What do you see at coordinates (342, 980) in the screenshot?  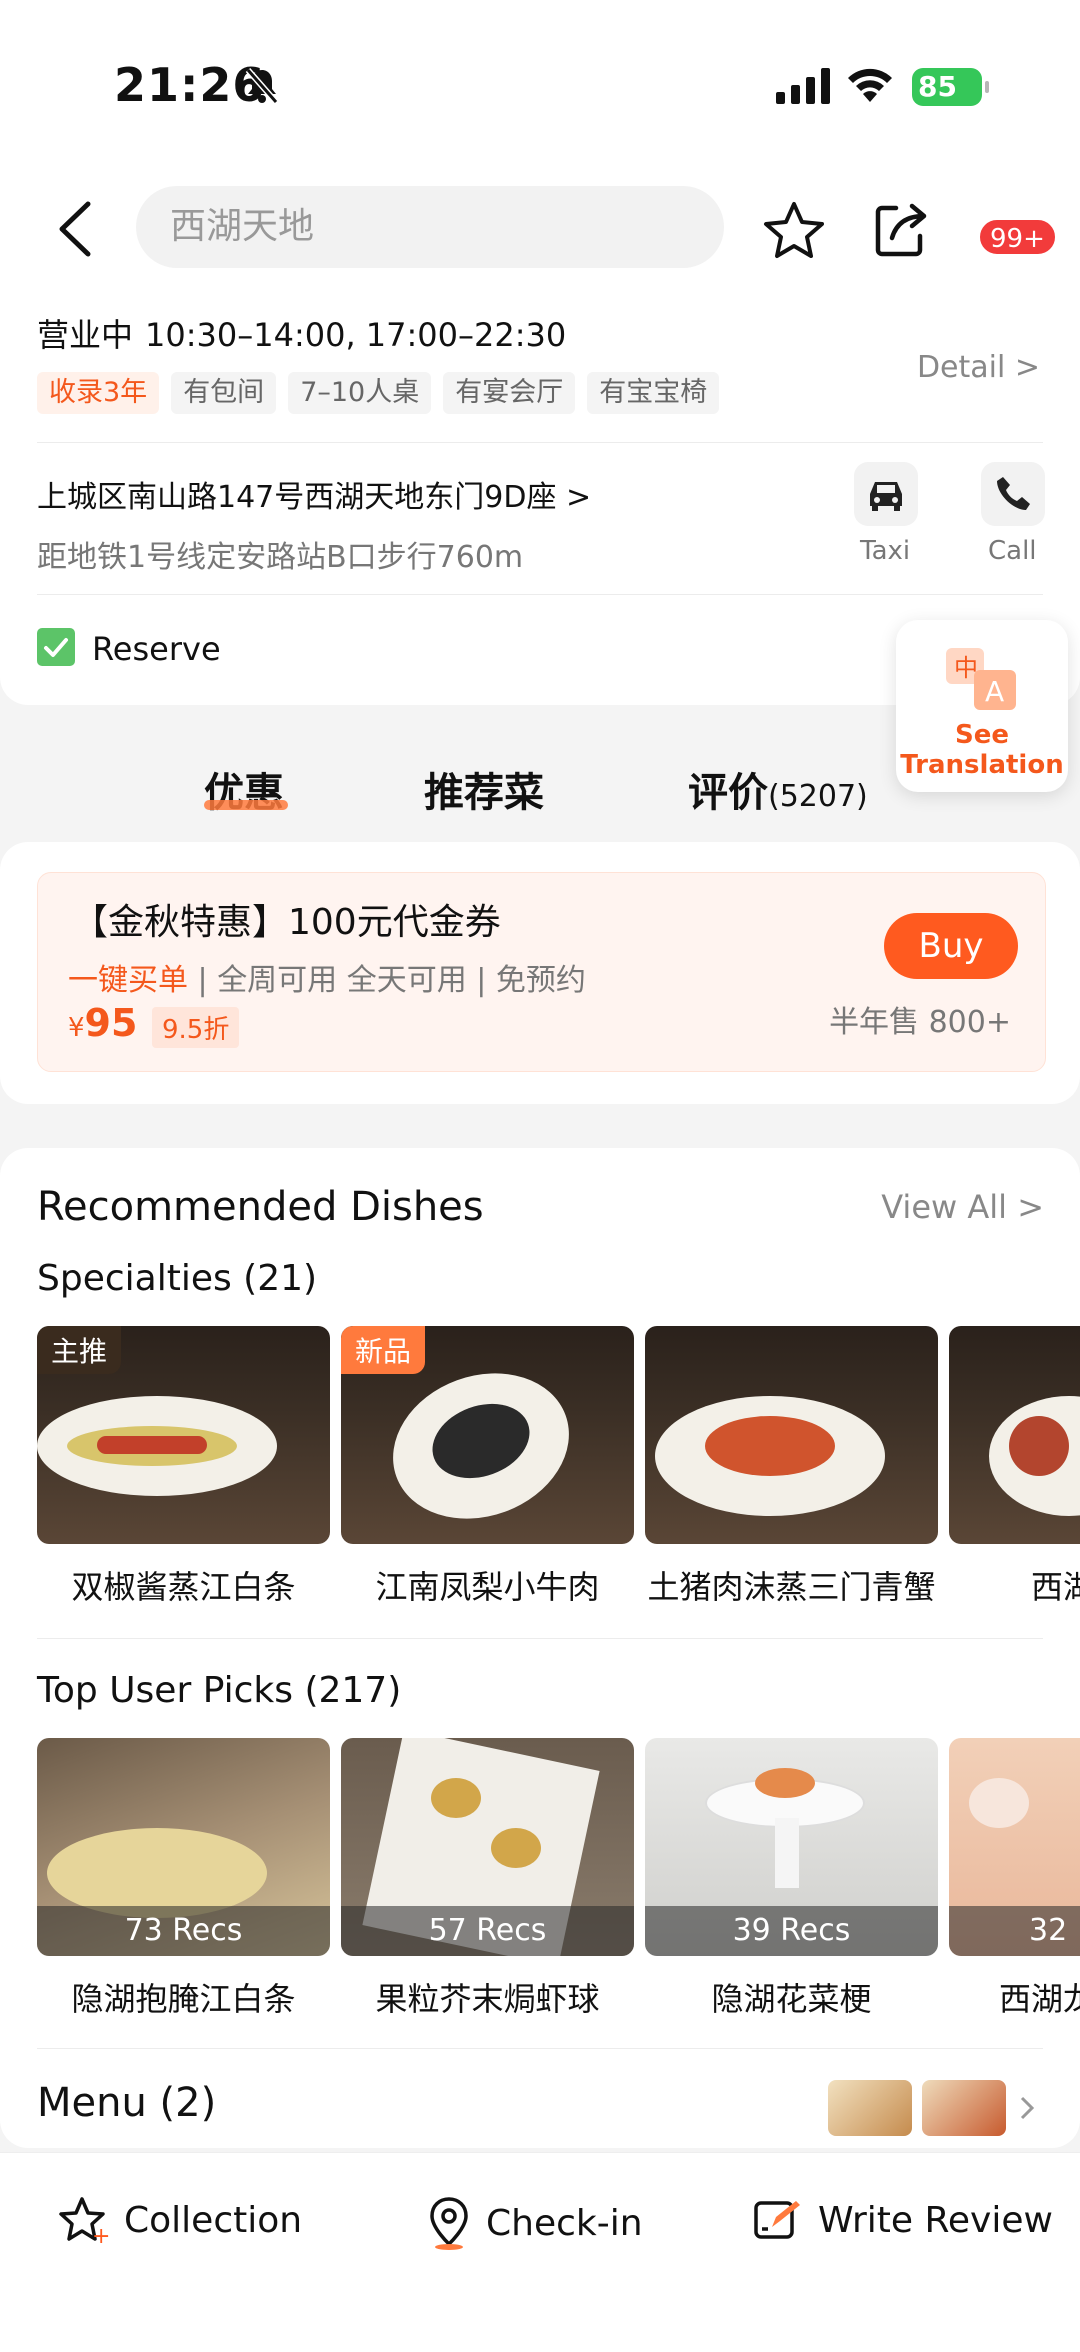 I see `voucher-terms-1: 全周可用 全天可用` at bounding box center [342, 980].